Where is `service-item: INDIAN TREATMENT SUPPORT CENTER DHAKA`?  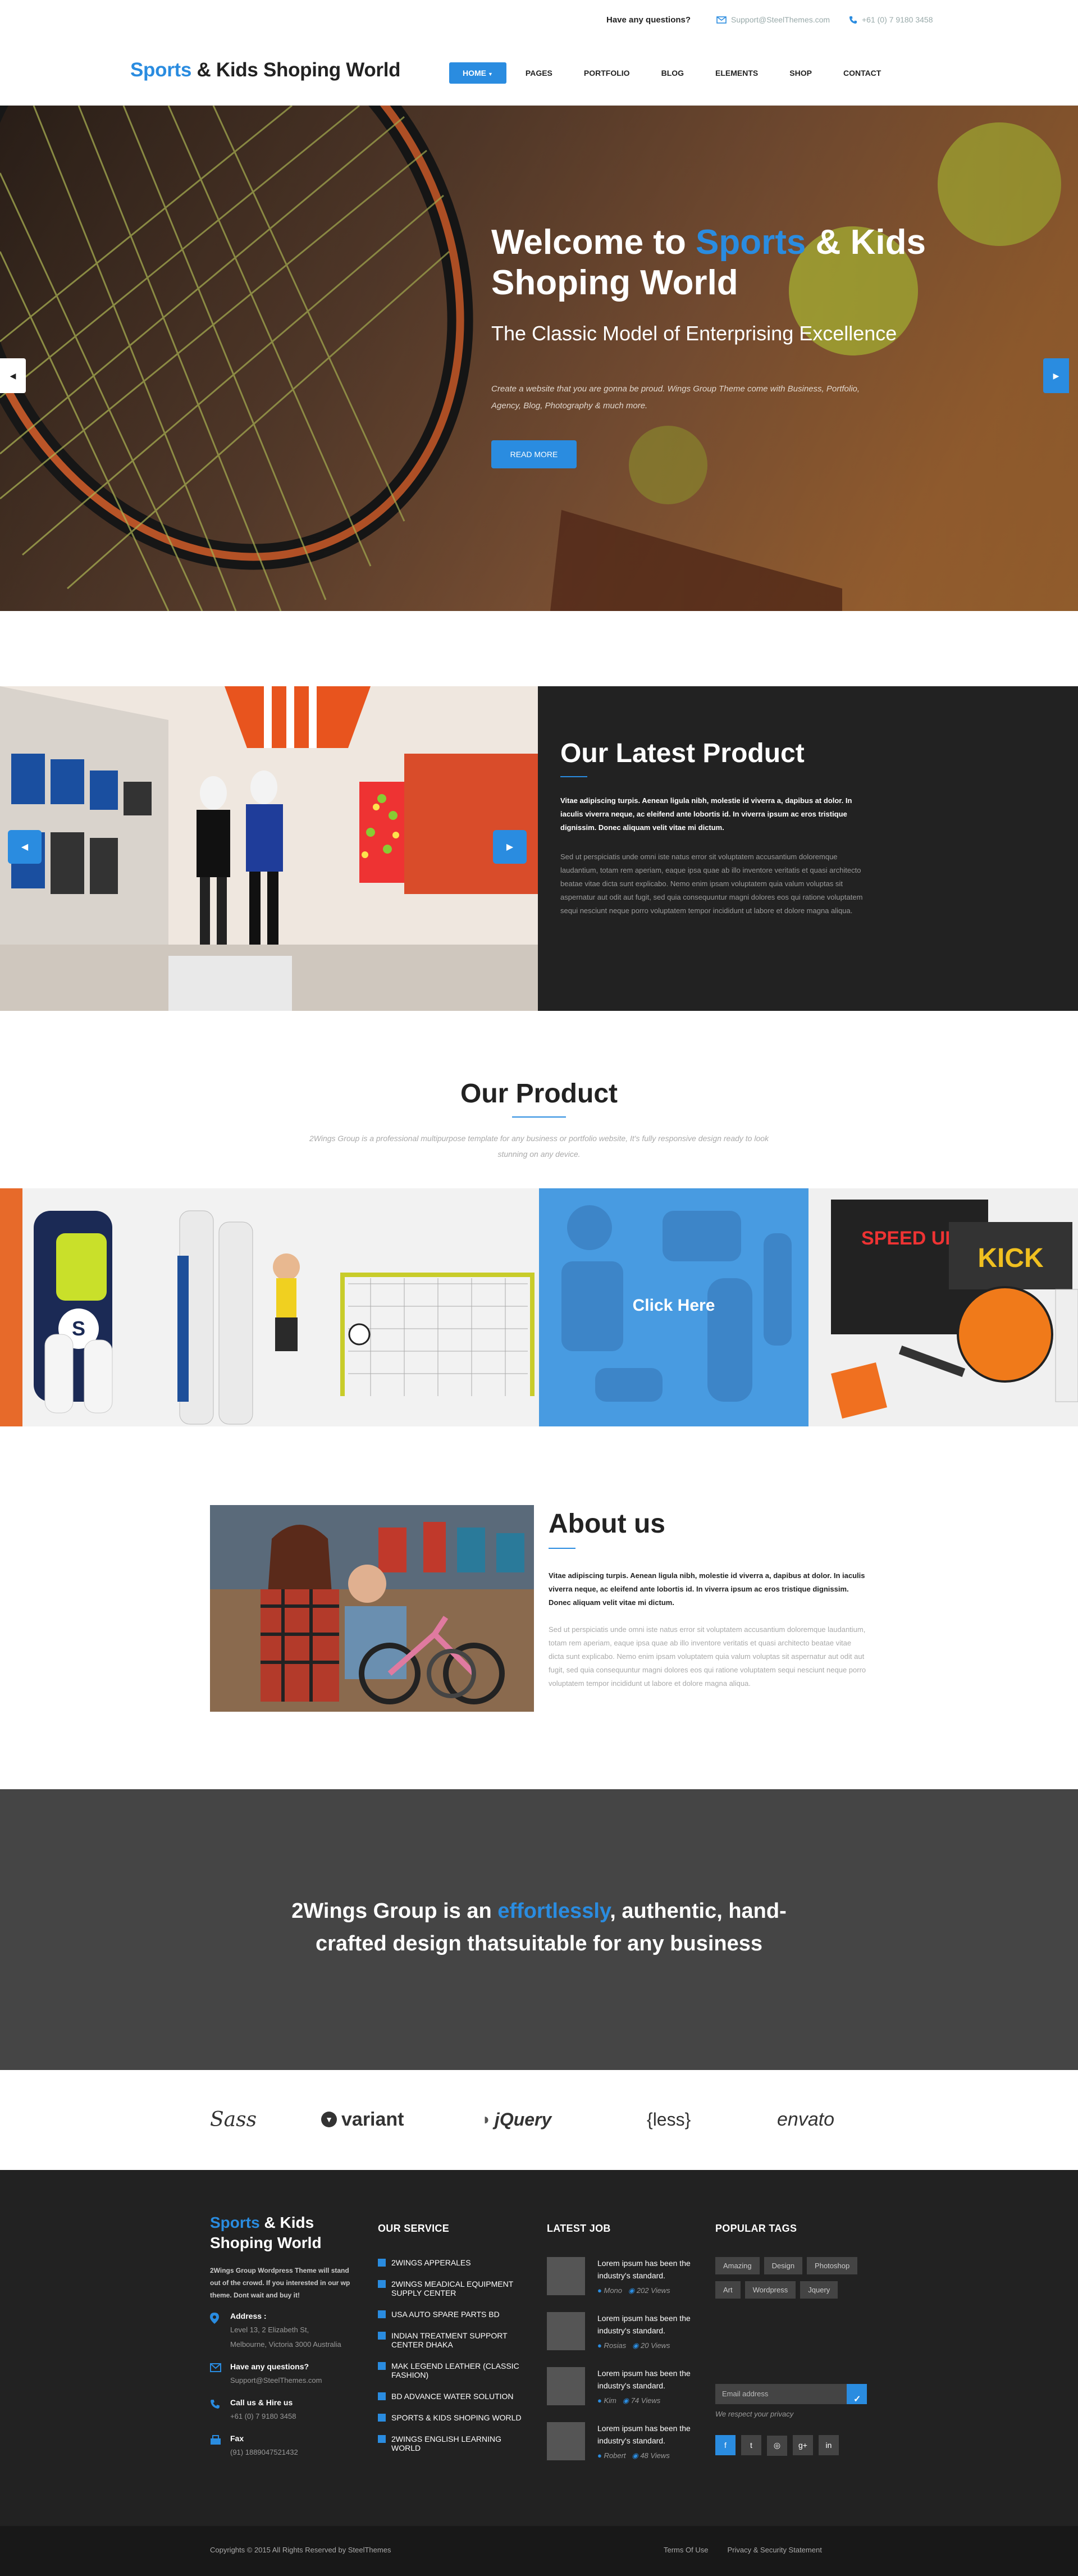 service-item: INDIAN TREATMENT SUPPORT CENTER DHAKA is located at coordinates (451, 2340).